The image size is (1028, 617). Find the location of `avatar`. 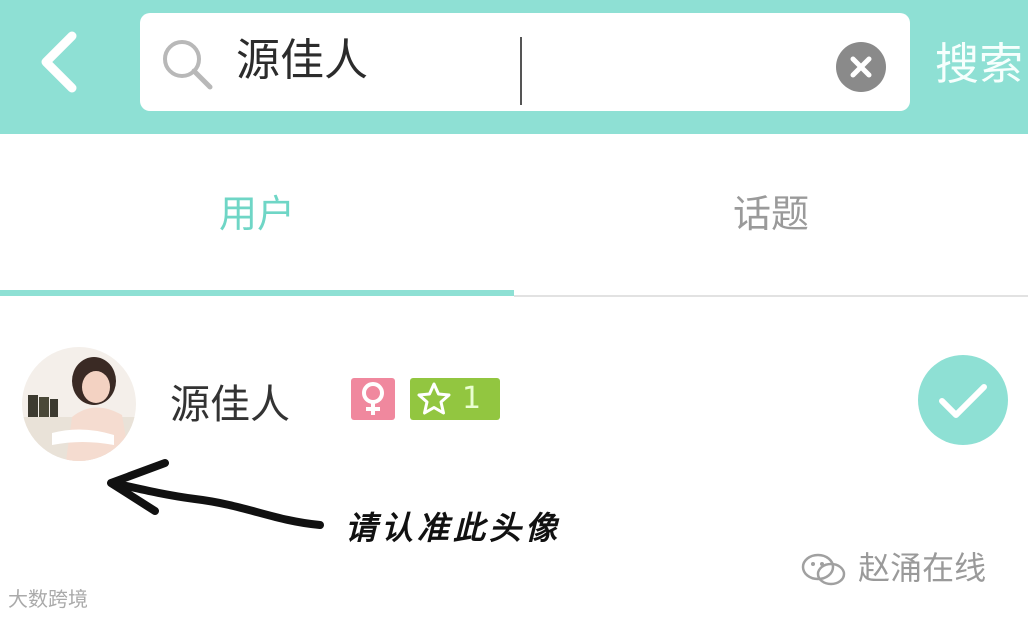

avatar is located at coordinates (79, 404).